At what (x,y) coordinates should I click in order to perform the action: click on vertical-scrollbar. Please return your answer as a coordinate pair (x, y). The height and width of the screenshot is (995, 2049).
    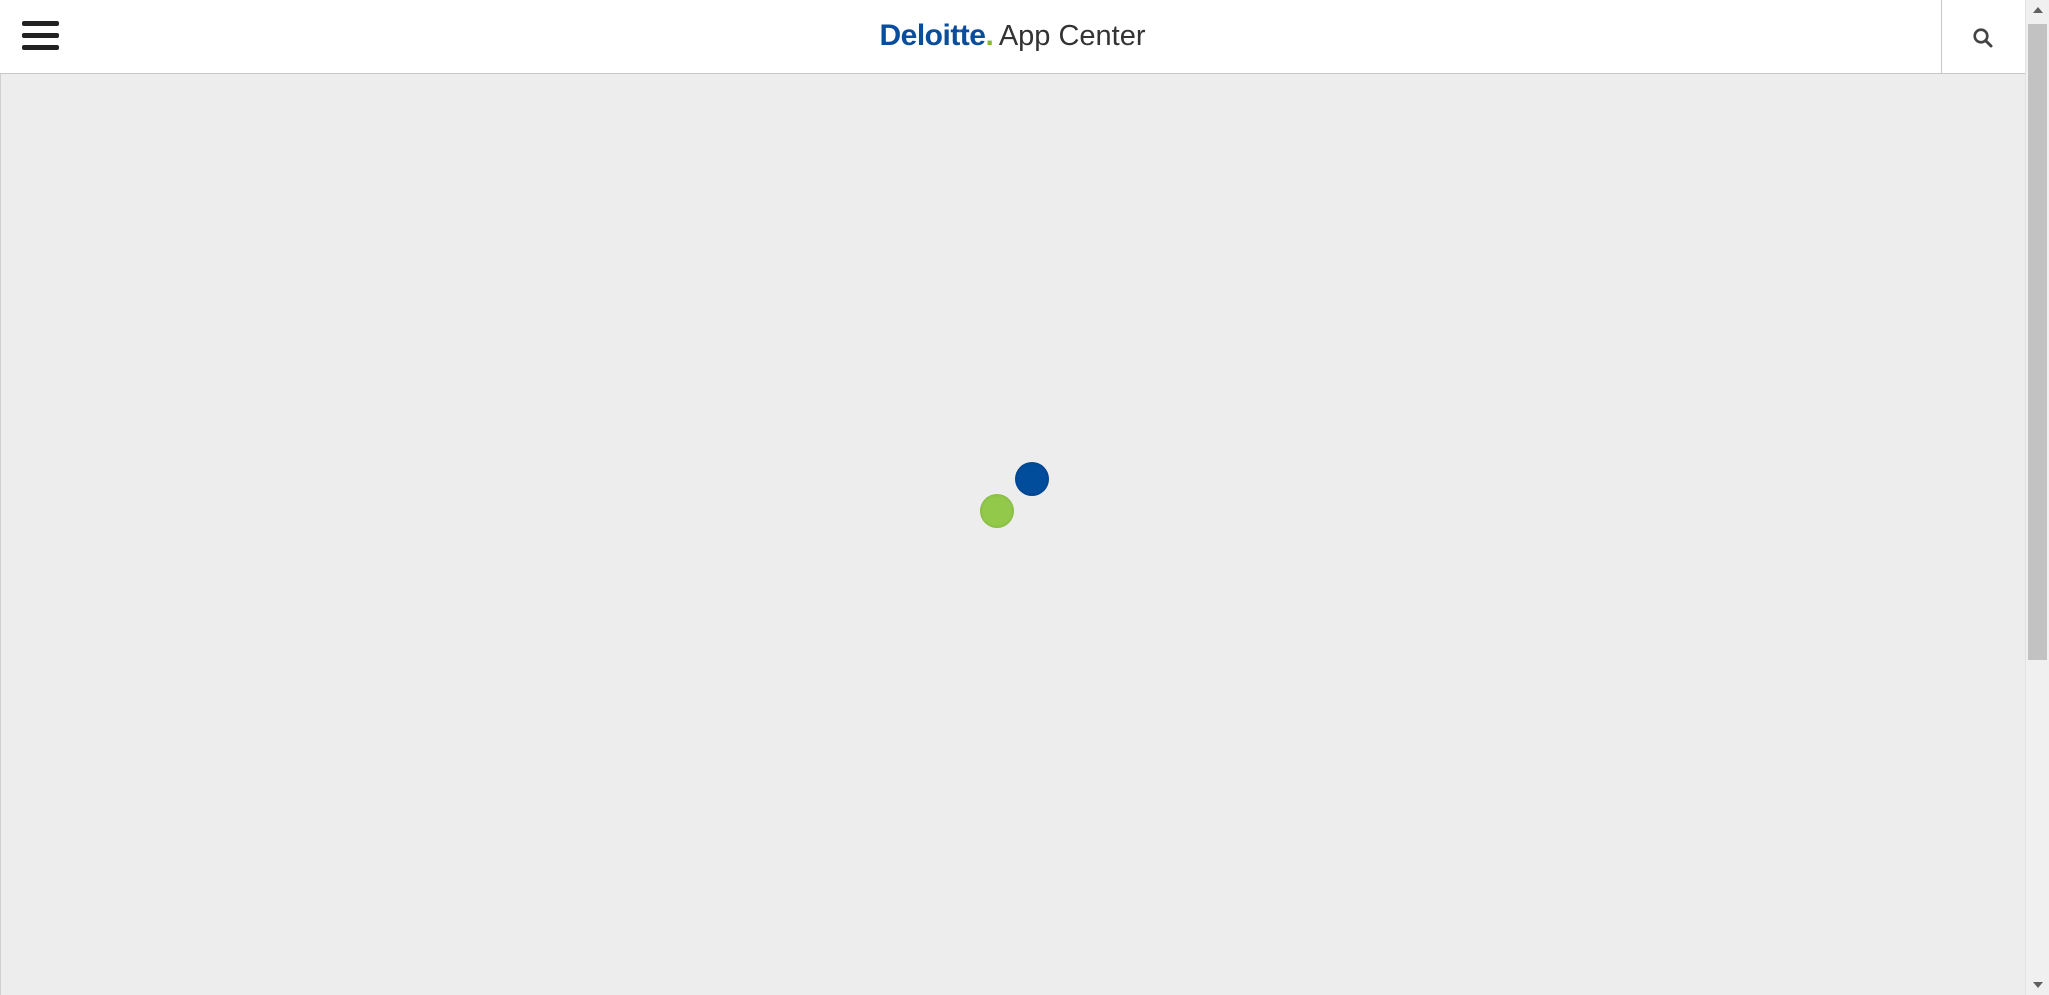
    Looking at the image, I should click on (2037, 497).